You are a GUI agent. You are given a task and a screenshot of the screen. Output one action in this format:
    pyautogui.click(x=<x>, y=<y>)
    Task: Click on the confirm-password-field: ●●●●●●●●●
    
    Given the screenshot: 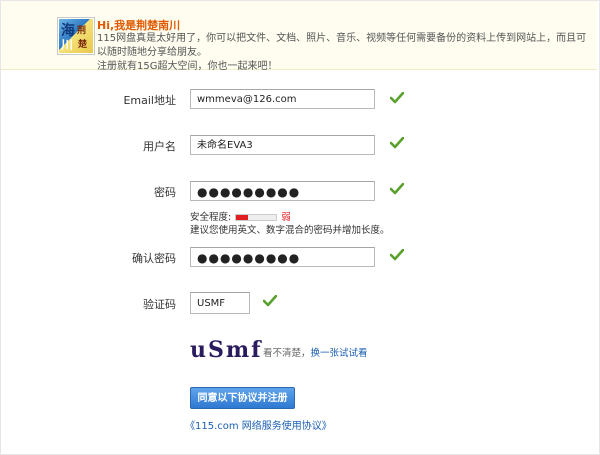 What is the action you would take?
    pyautogui.click(x=282, y=257)
    